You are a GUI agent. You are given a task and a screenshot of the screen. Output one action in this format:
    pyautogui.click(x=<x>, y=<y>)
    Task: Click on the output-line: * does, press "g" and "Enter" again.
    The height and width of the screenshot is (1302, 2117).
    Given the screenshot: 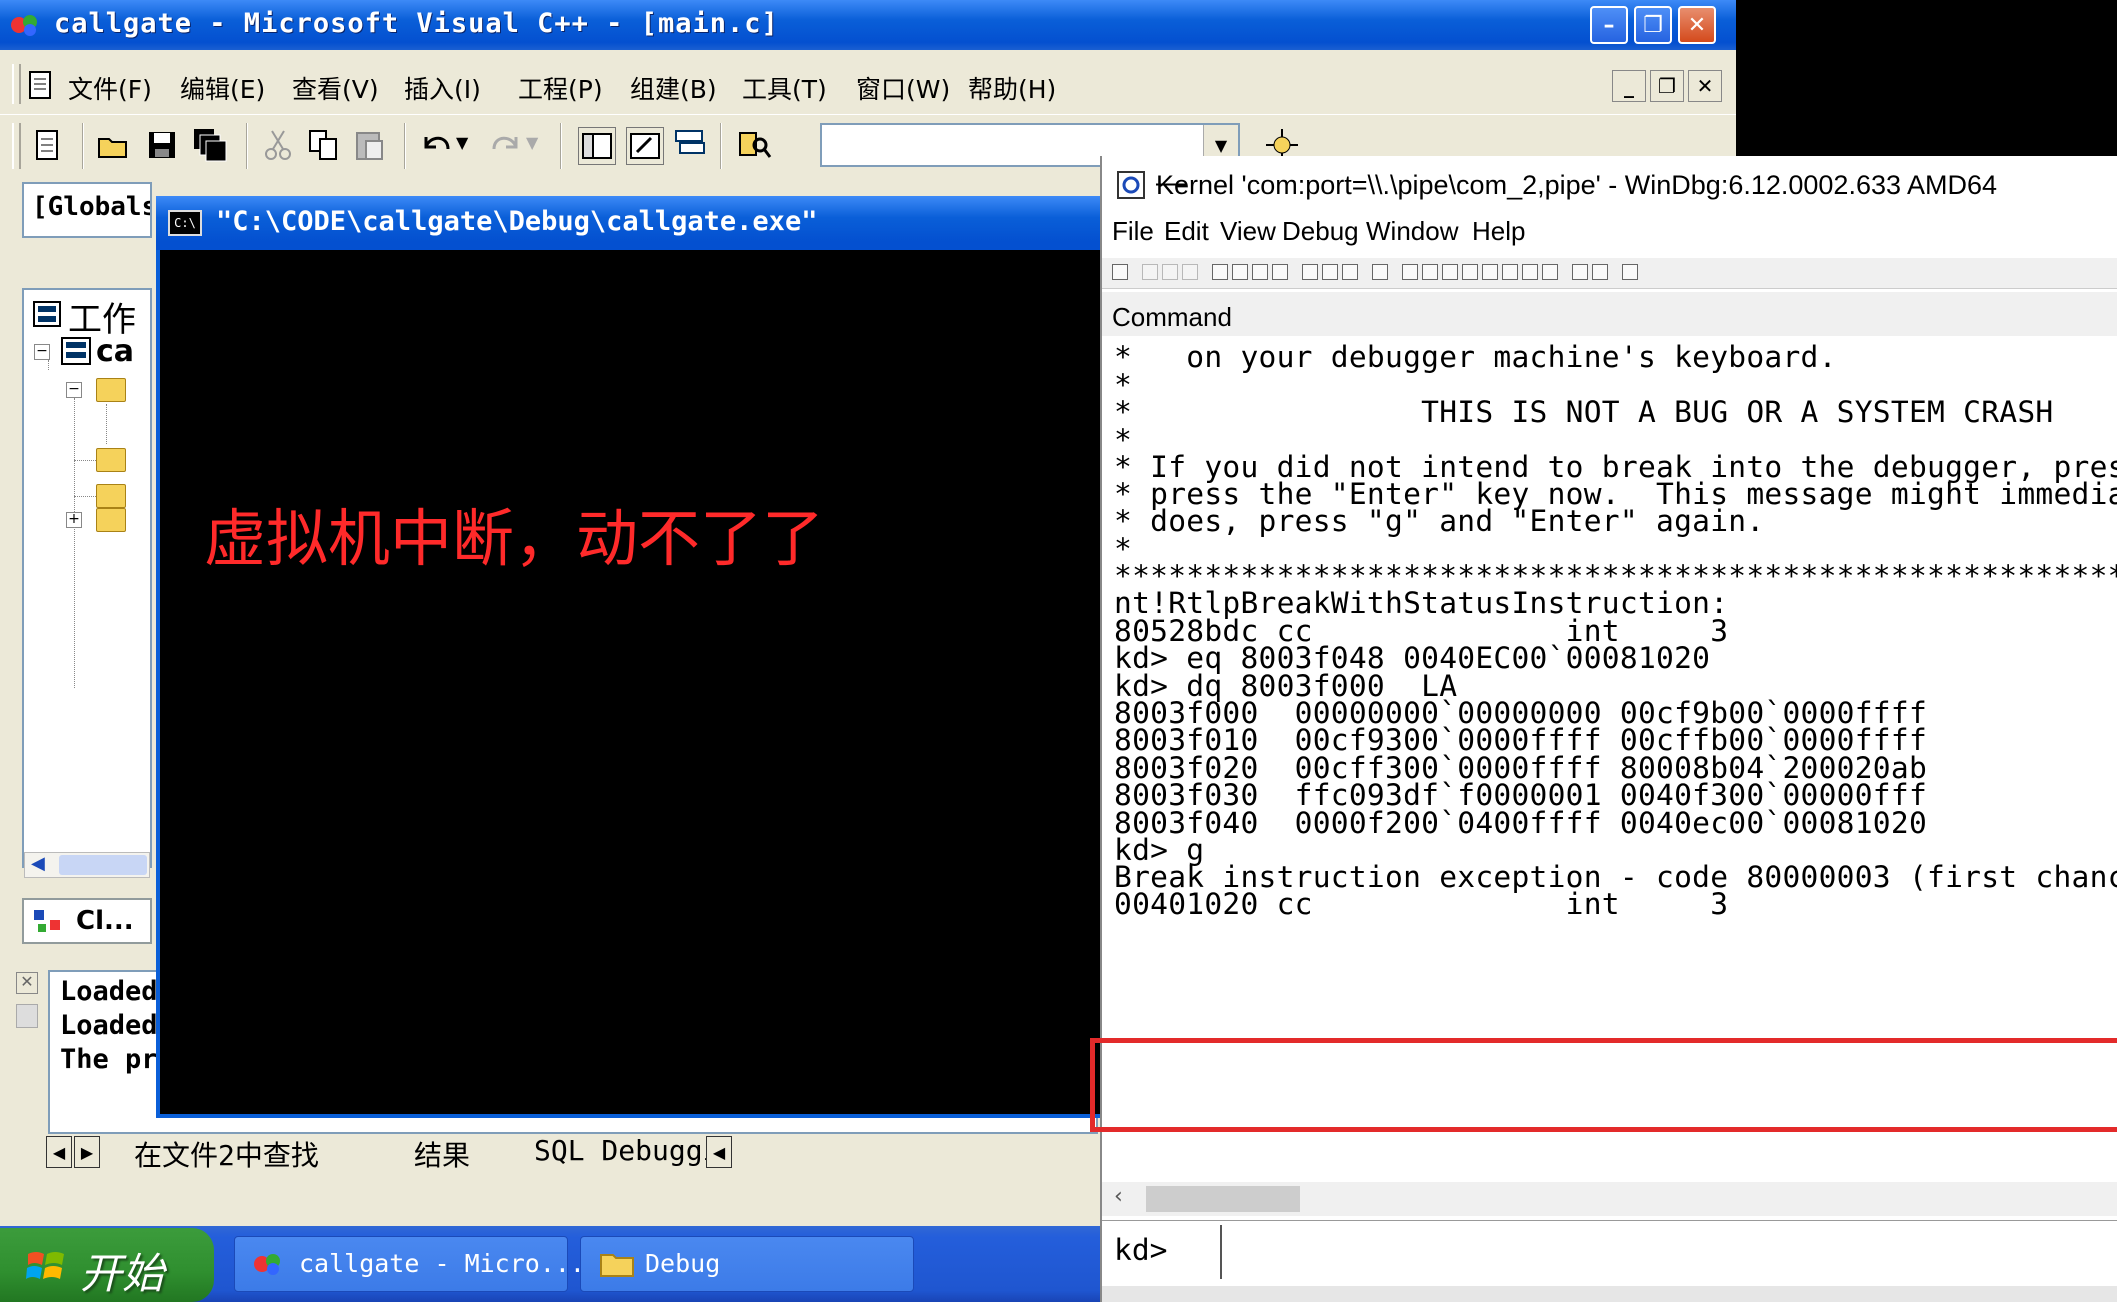 What is the action you would take?
    pyautogui.click(x=1439, y=521)
    